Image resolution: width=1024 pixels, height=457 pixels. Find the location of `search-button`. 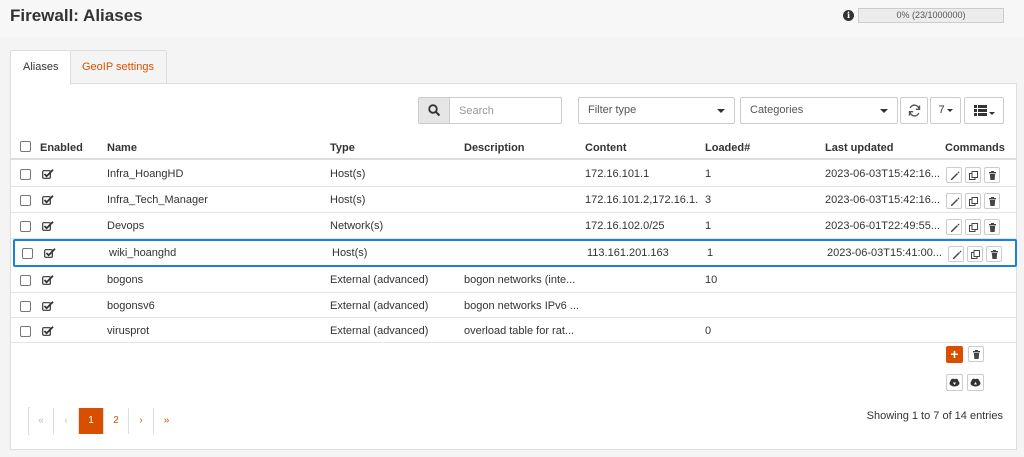

search-button is located at coordinates (434, 110).